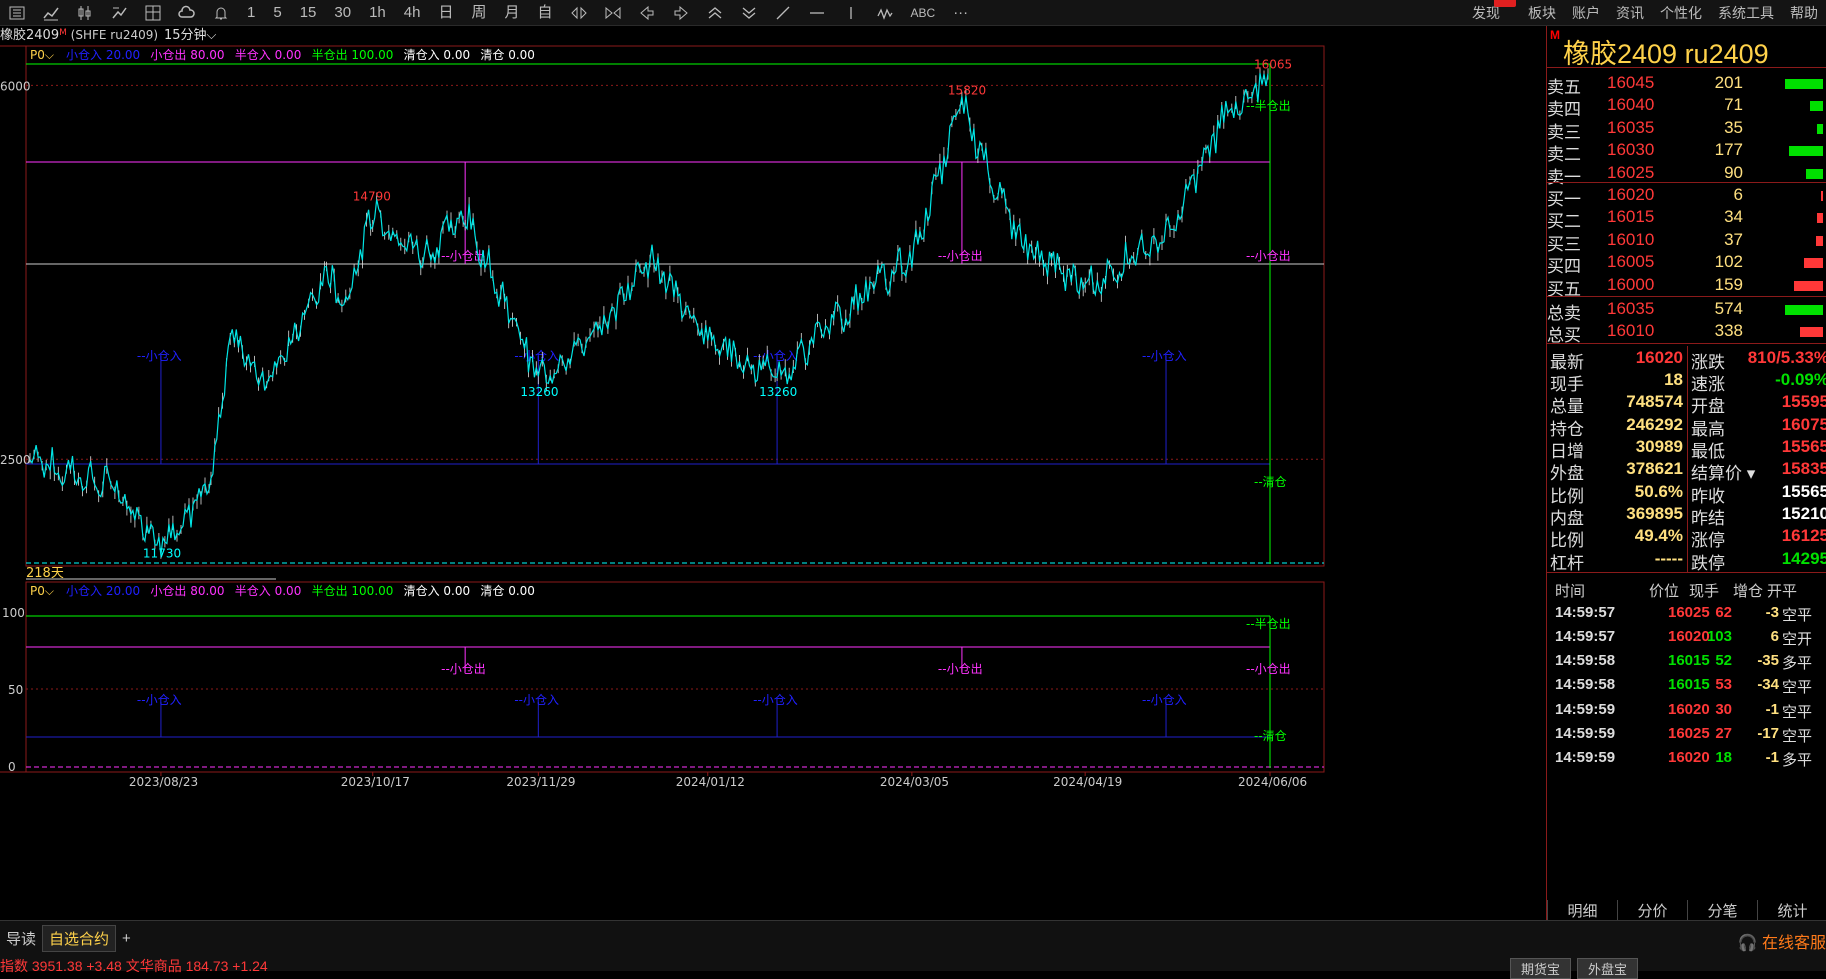 This screenshot has width=1826, height=979. What do you see at coordinates (342, 13) in the screenshot?
I see `period-30: 30` at bounding box center [342, 13].